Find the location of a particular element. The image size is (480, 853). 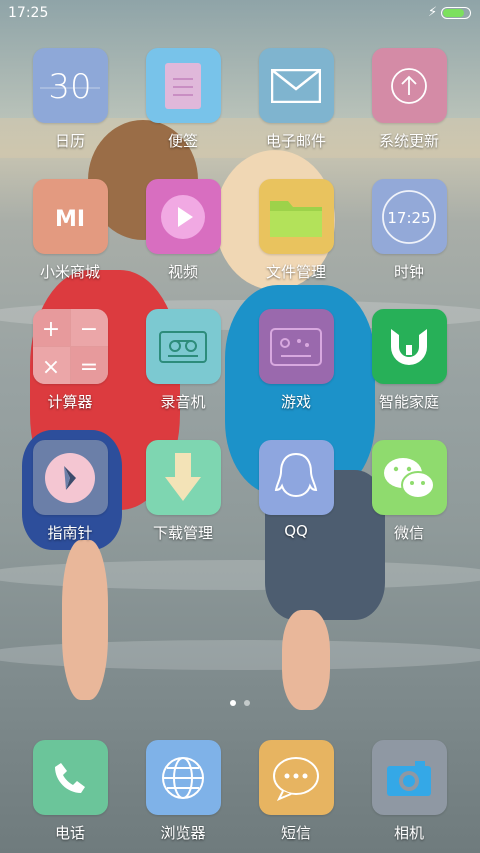

app-mi-store: MI 小米商城 is located at coordinates (70, 230).